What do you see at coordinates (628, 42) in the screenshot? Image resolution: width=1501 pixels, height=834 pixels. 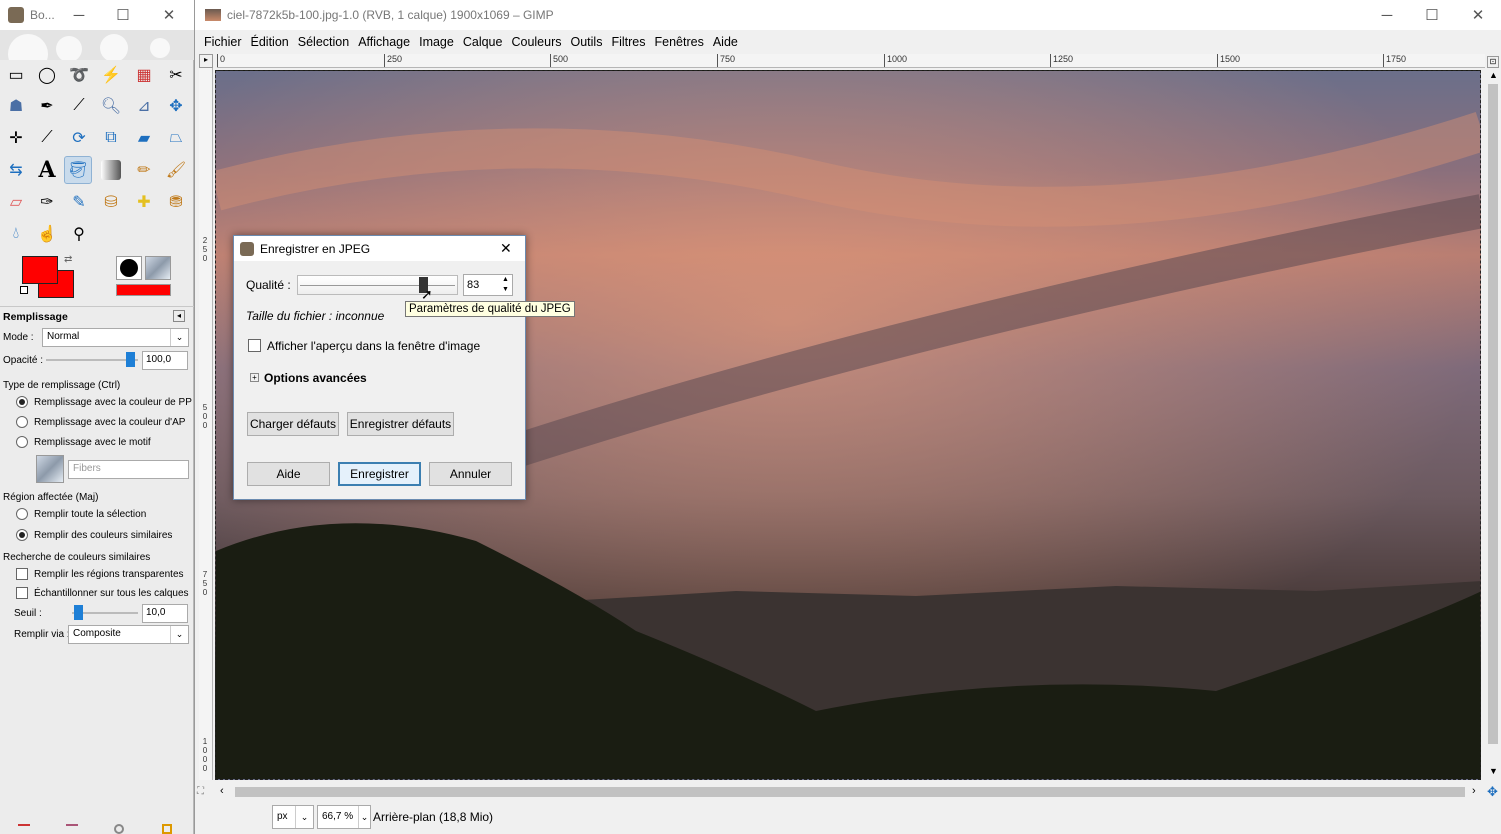 I see `menu-filtres: Filtres` at bounding box center [628, 42].